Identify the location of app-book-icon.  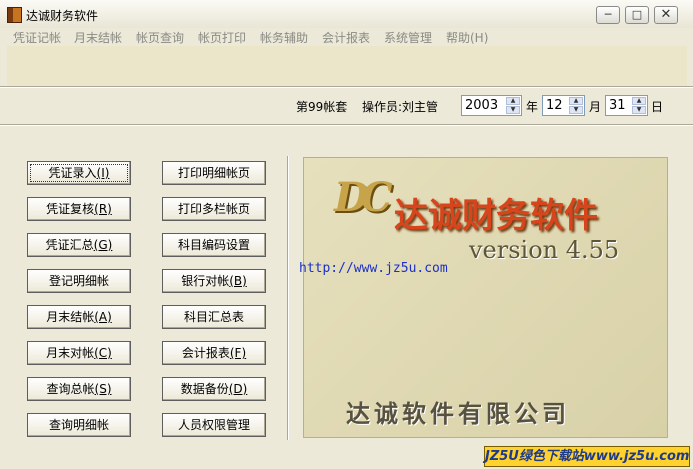
(14, 15).